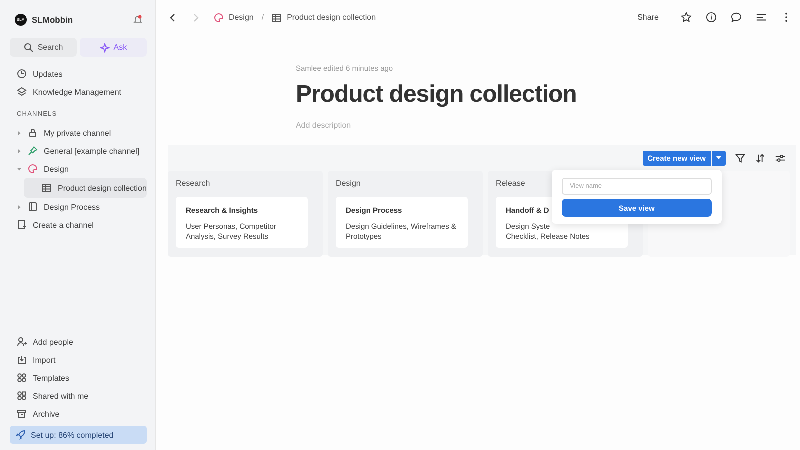 Image resolution: width=800 pixels, height=450 pixels. Describe the element at coordinates (511, 183) in the screenshot. I see `column-heading: Release` at that location.